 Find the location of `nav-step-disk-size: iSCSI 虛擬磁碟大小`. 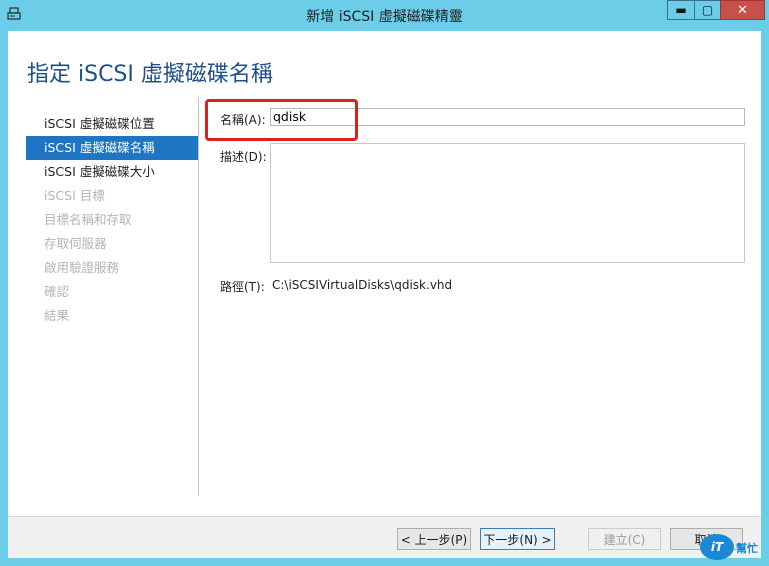

nav-step-disk-size: iSCSI 虛擬磁碟大小 is located at coordinates (112, 172).